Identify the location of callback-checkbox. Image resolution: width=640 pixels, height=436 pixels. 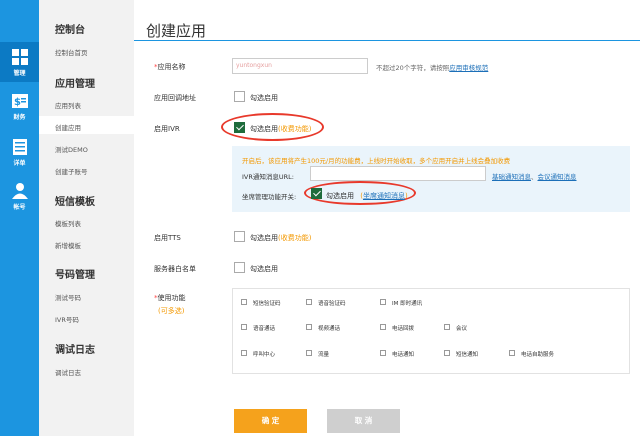
(239, 96).